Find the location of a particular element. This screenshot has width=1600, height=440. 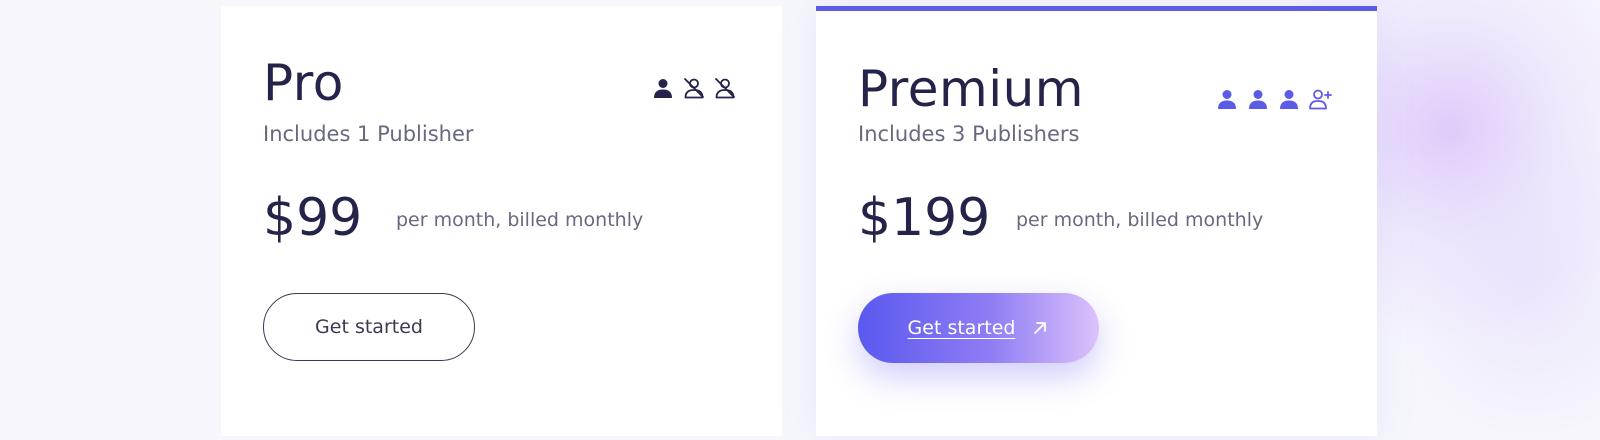

plan-name: Pro is located at coordinates (303, 83).